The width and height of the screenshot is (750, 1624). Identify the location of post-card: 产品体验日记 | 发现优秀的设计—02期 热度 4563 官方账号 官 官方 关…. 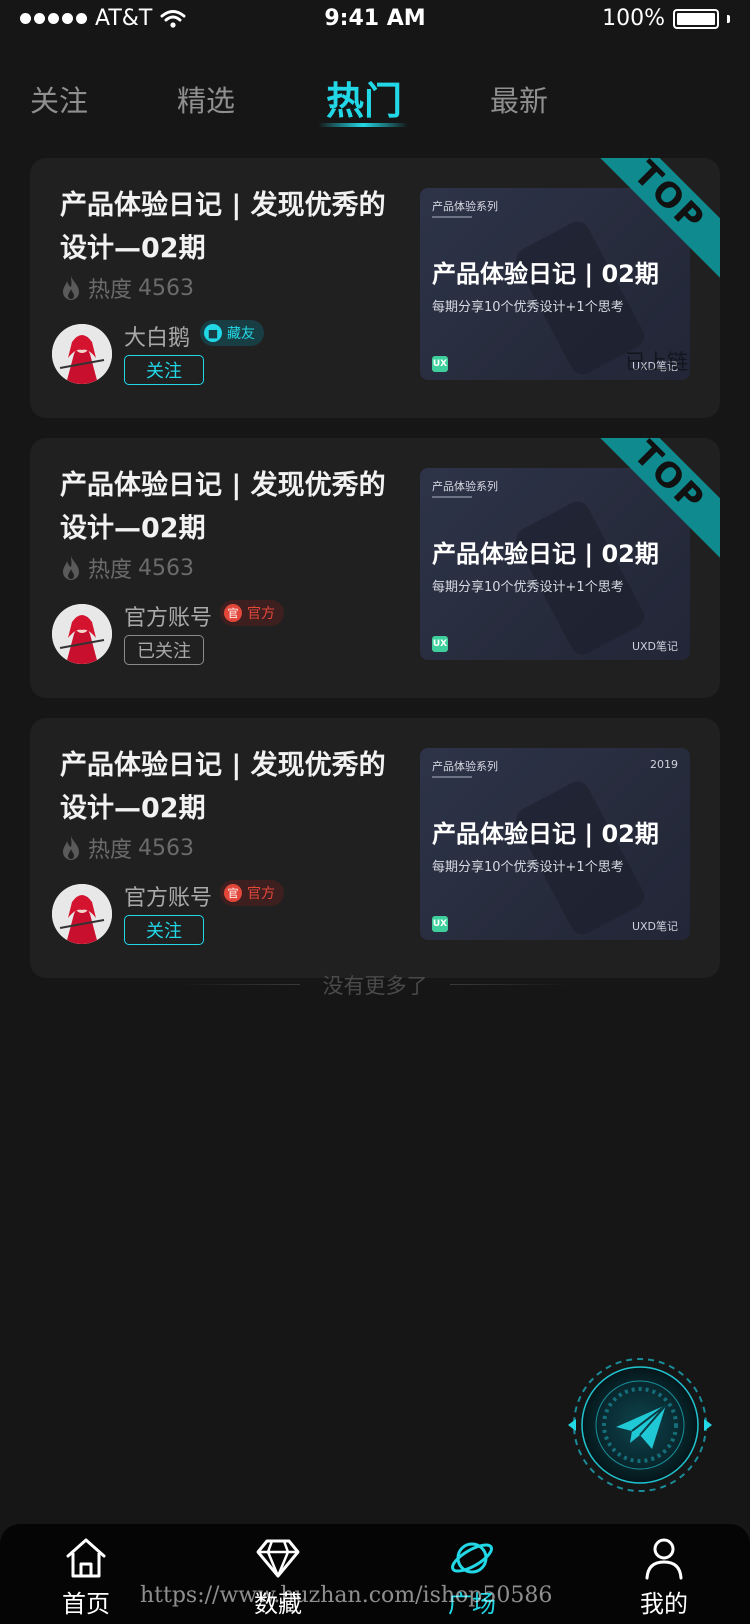
(375, 848).